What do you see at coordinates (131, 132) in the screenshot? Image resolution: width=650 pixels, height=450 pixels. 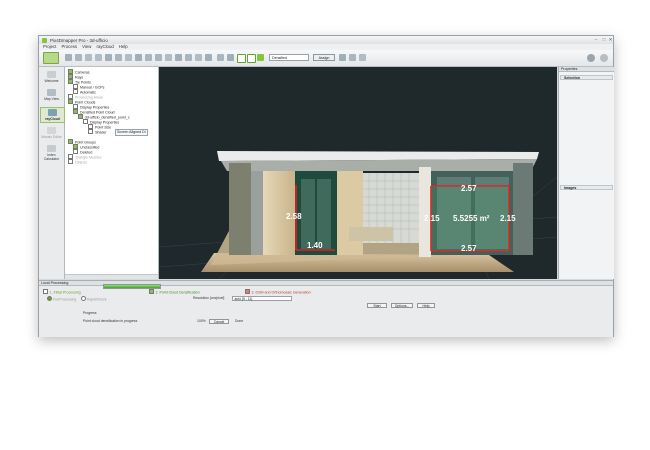 I see `shader-select: Screen Aligned Di` at bounding box center [131, 132].